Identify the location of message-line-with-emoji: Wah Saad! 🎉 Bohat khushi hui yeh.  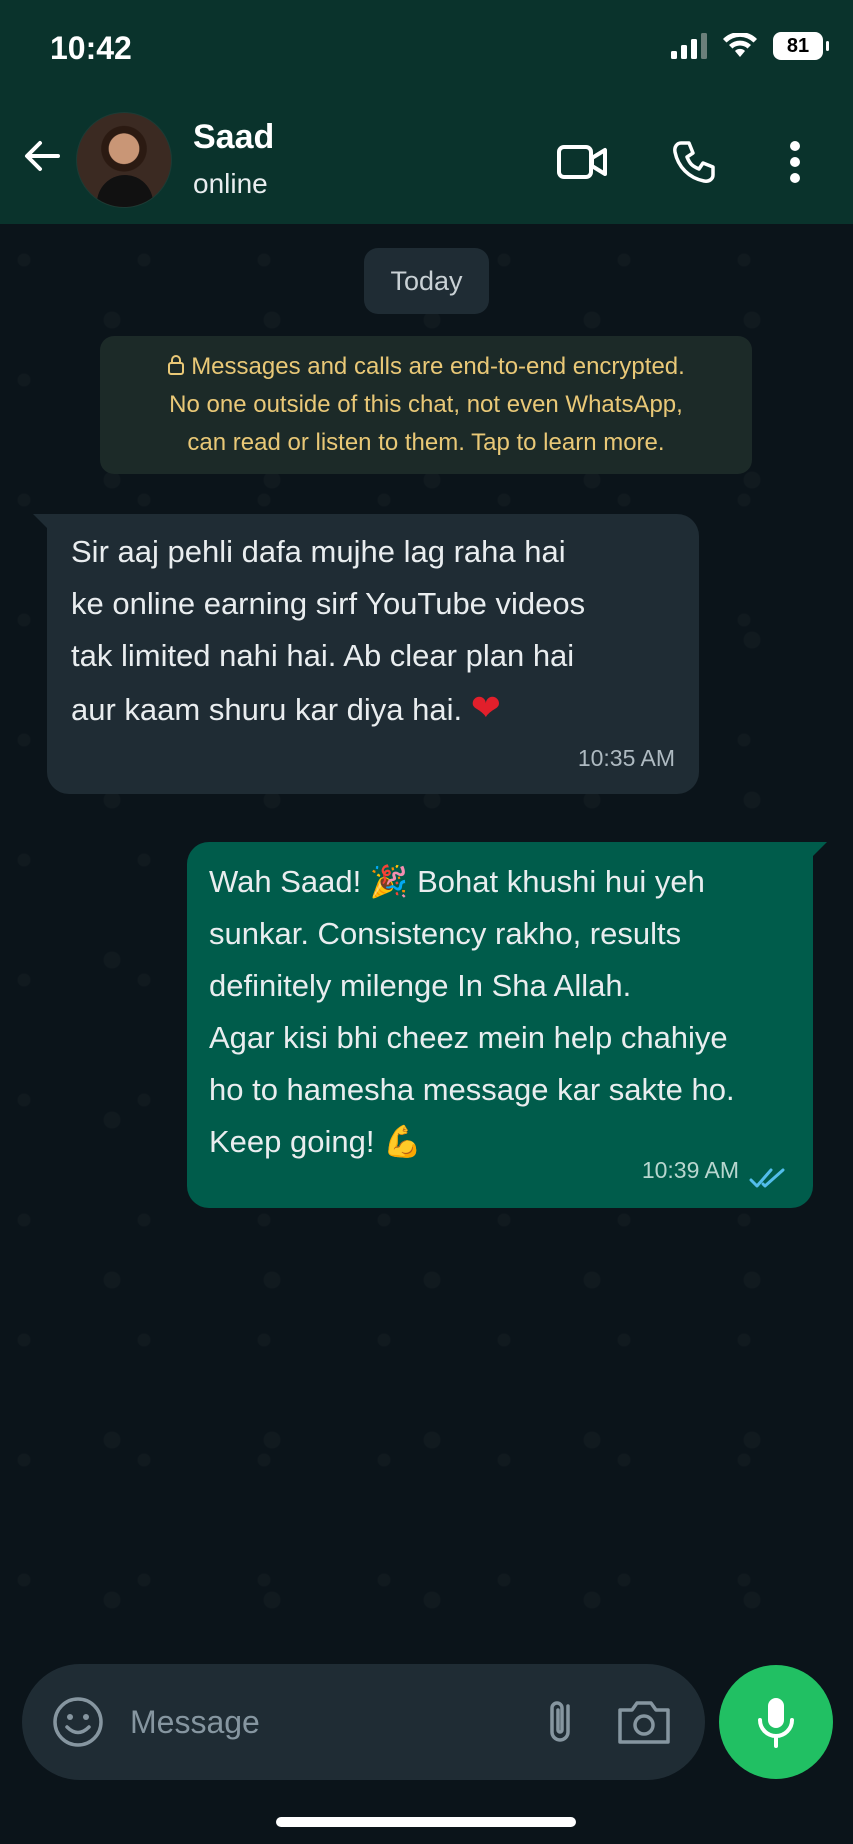
(500, 882).